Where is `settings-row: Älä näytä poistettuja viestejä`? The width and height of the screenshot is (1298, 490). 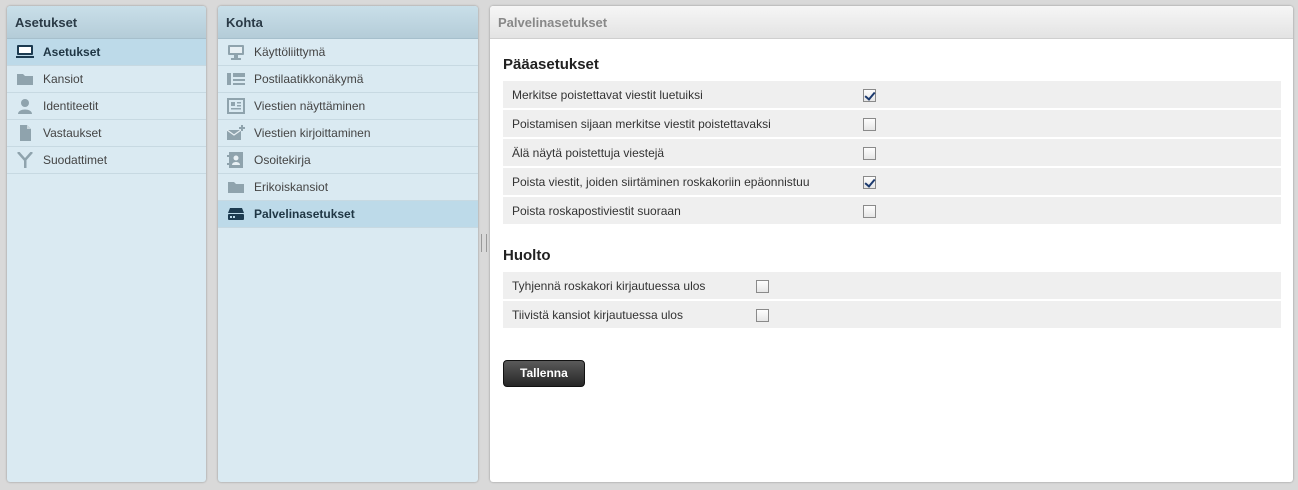 settings-row: Älä näytä poistettuja viestejä is located at coordinates (892, 152).